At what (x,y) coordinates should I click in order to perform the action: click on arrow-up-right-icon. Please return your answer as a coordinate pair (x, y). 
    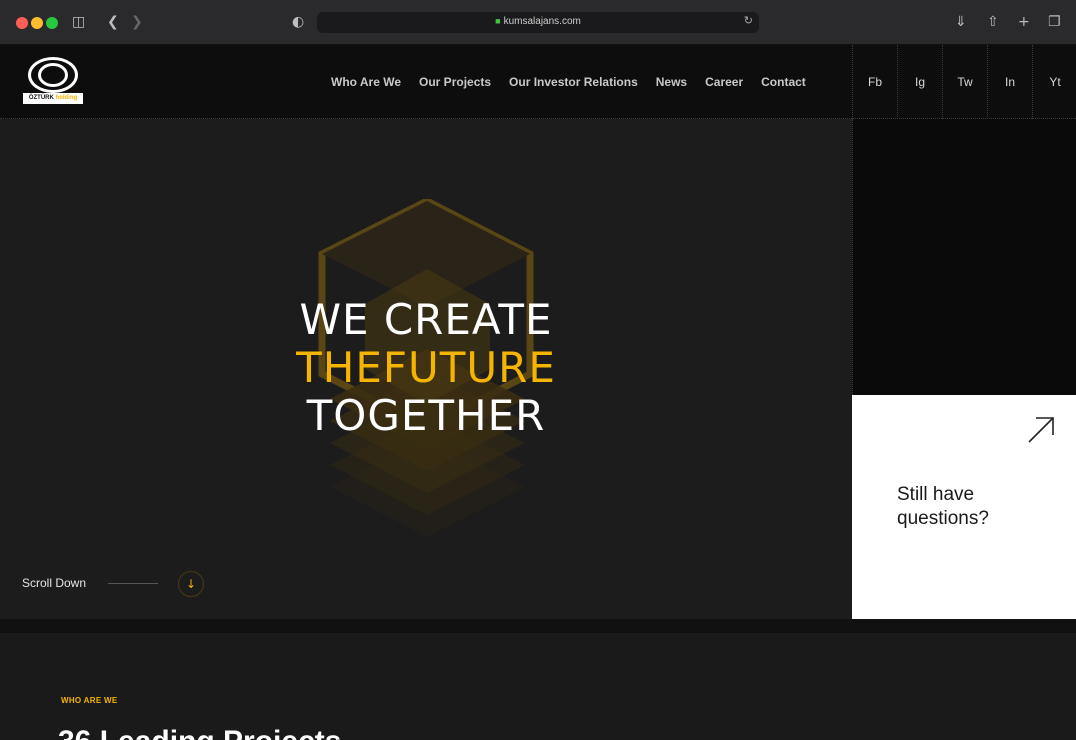
    Looking at the image, I should click on (1041, 430).